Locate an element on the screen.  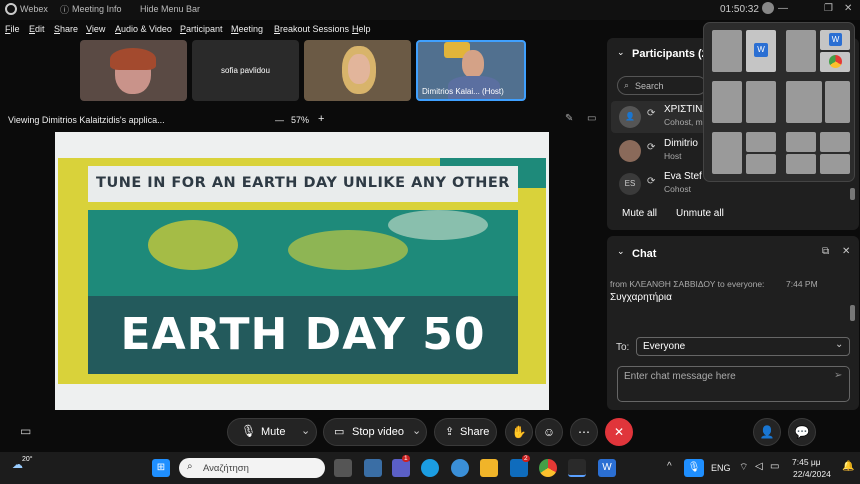
annotate-icon: ✎ is located at coordinates (569, 118).